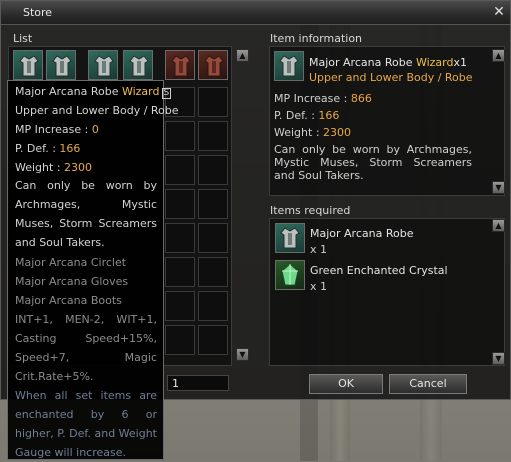 The width and height of the screenshot is (511, 462). Describe the element at coordinates (70, 148) in the screenshot. I see `tooltip-pdef-value: 166` at that location.